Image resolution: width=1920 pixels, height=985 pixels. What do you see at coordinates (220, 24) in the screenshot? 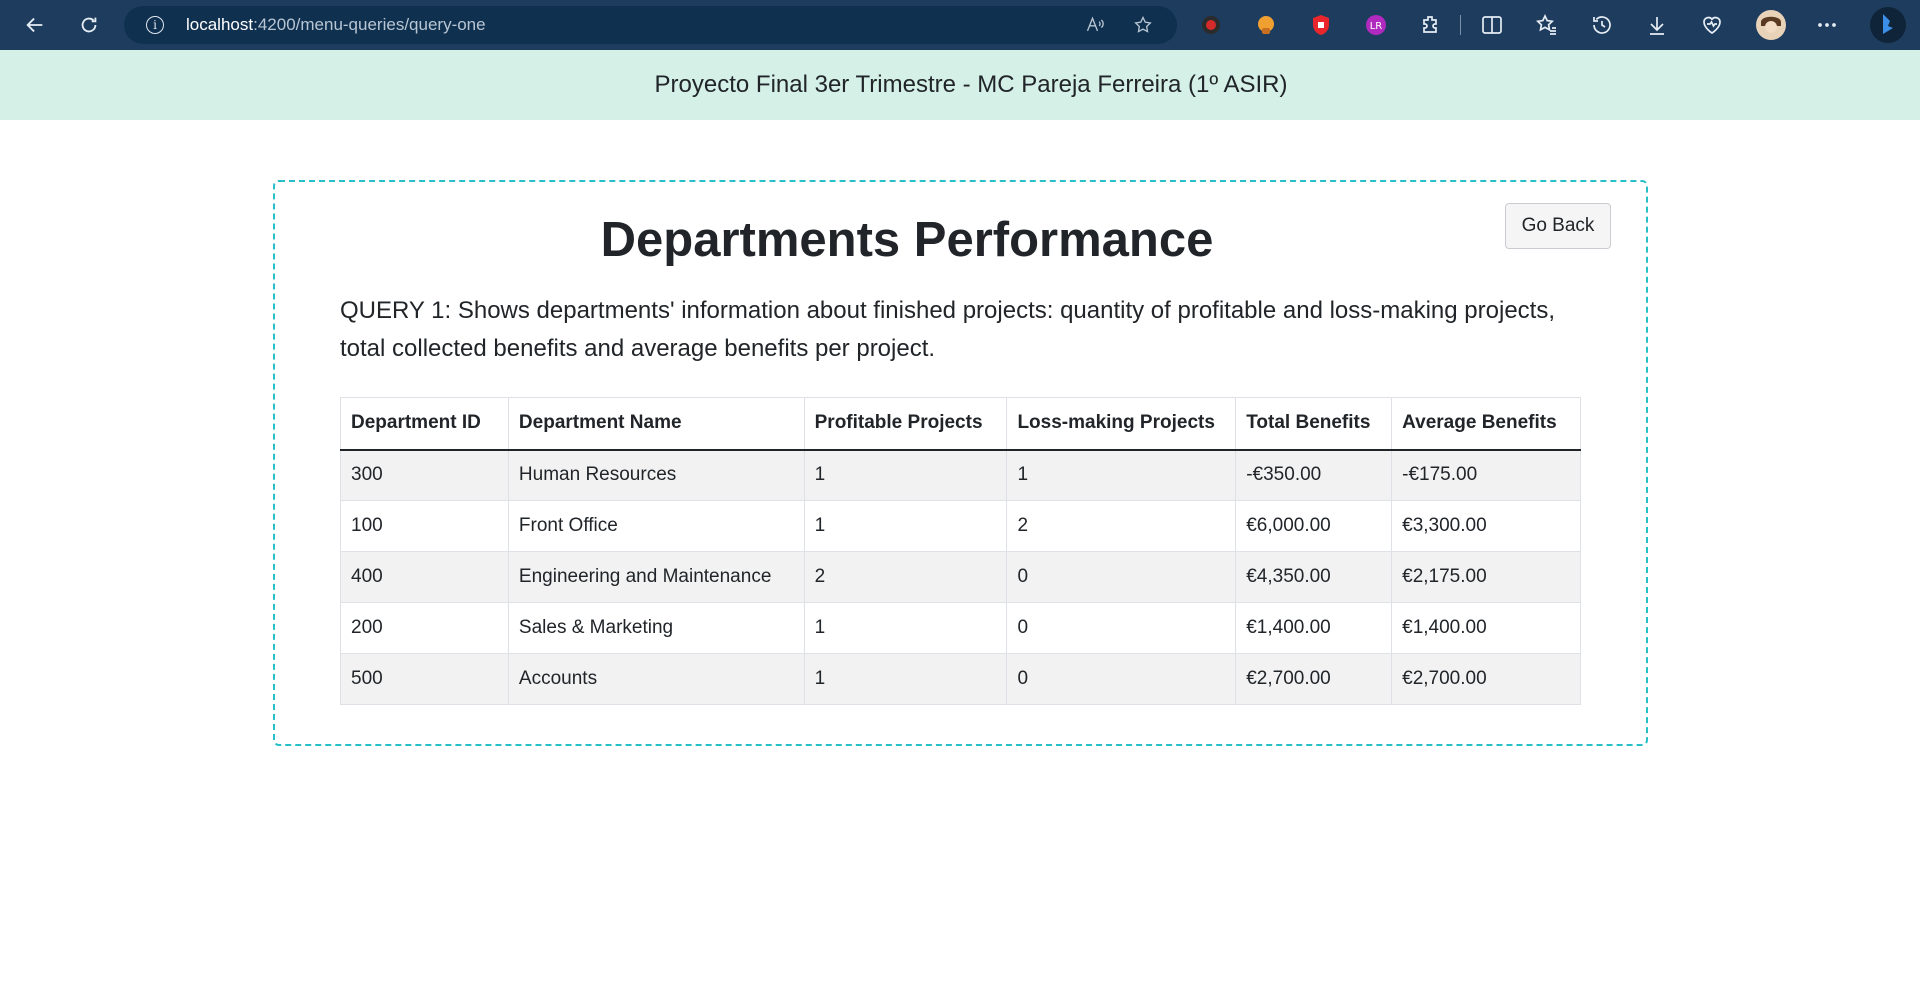
I see `url-host: localhost` at bounding box center [220, 24].